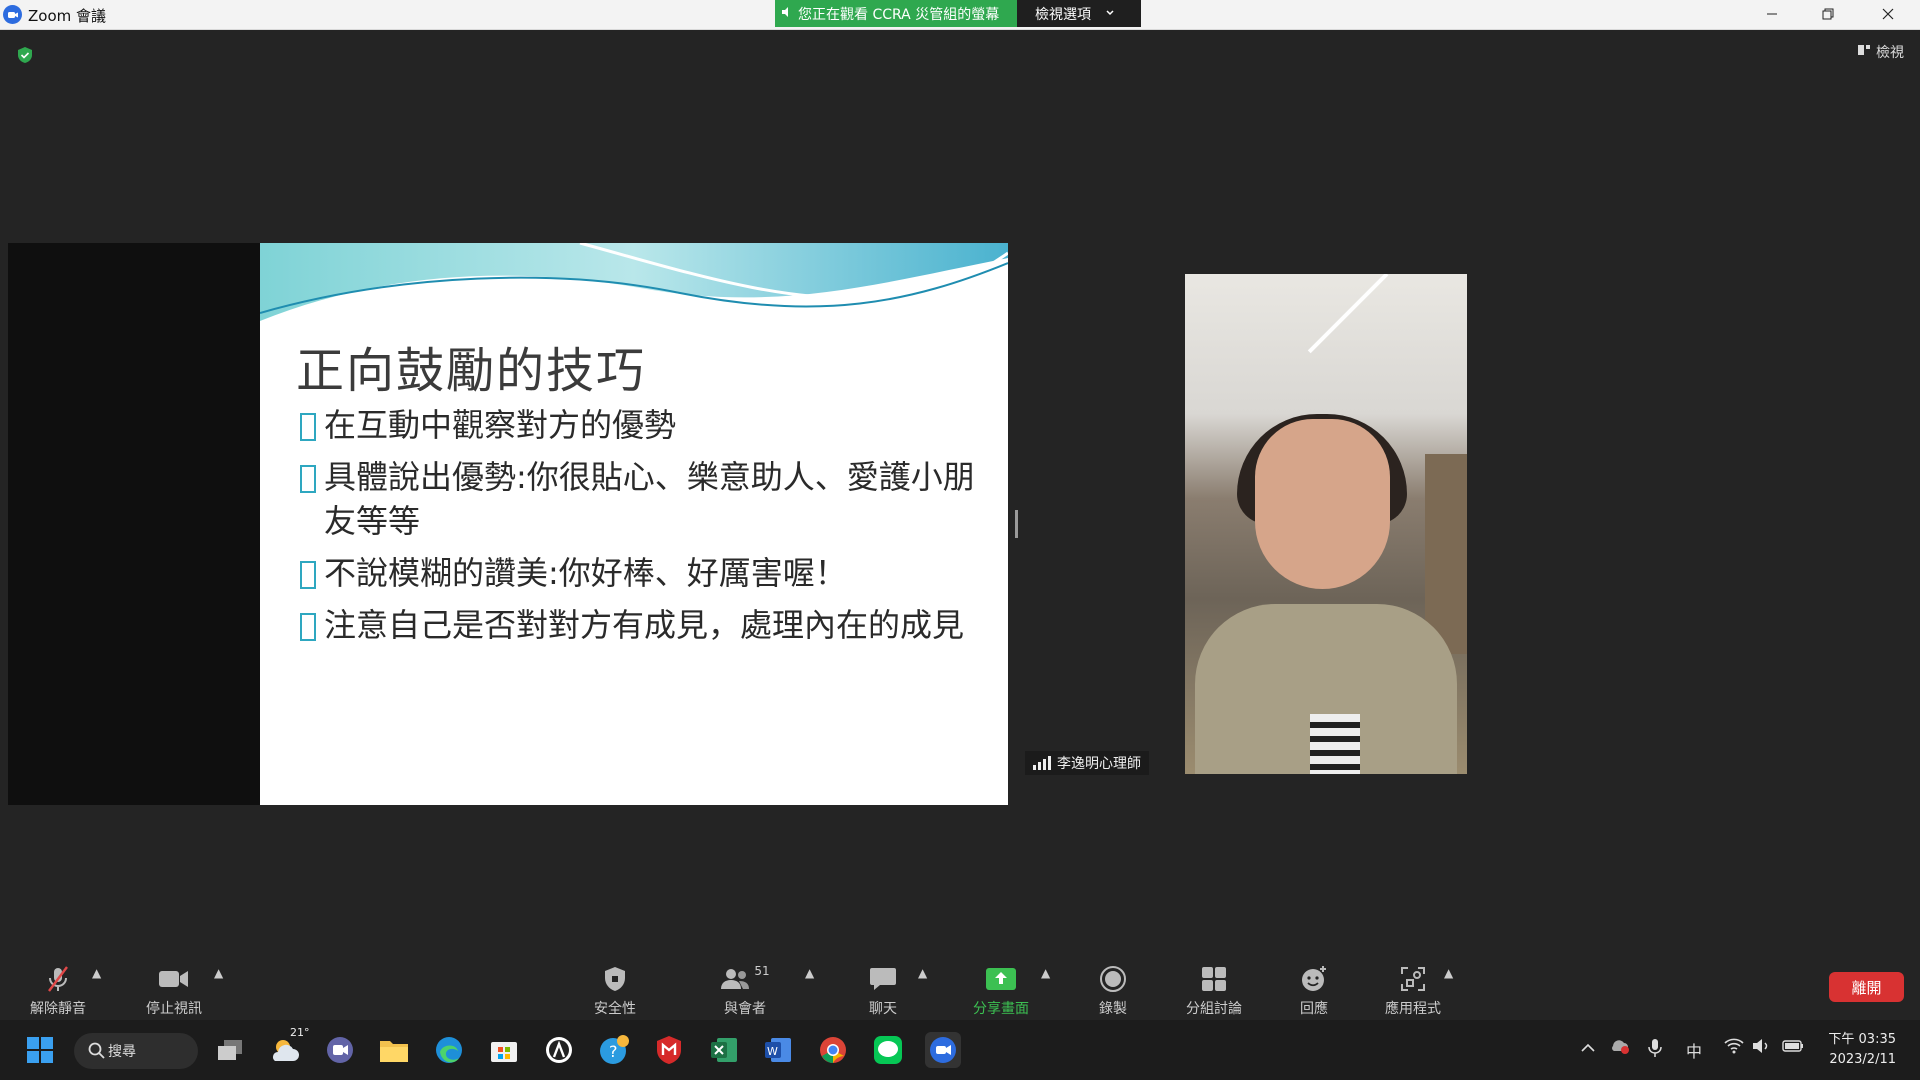 This screenshot has height=1080, width=1920. Describe the element at coordinates (559, 1050) in the screenshot. I see `app-shortcut-icon` at that location.